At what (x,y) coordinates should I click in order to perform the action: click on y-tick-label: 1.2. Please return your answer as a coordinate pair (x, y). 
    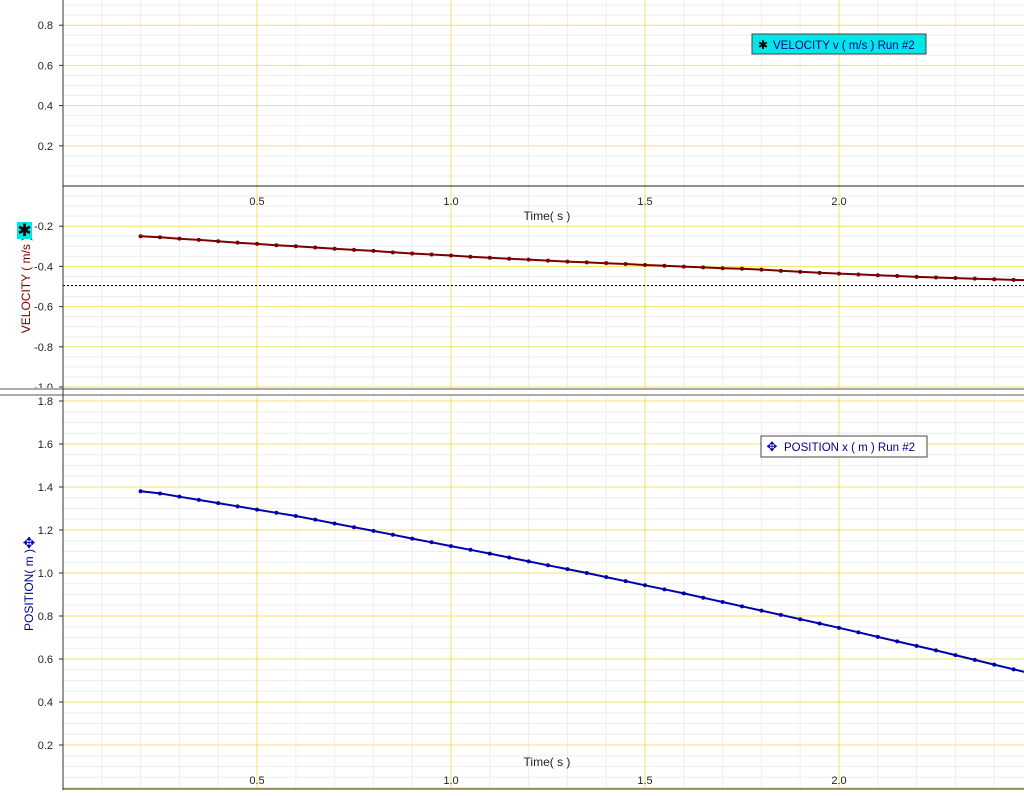
    Looking at the image, I should click on (45, 531).